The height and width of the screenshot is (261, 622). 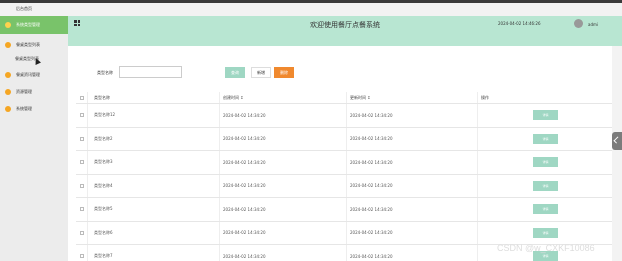 What do you see at coordinates (34, 109) in the screenshot?
I see `sidebar-item-system: 系统管理` at bounding box center [34, 109].